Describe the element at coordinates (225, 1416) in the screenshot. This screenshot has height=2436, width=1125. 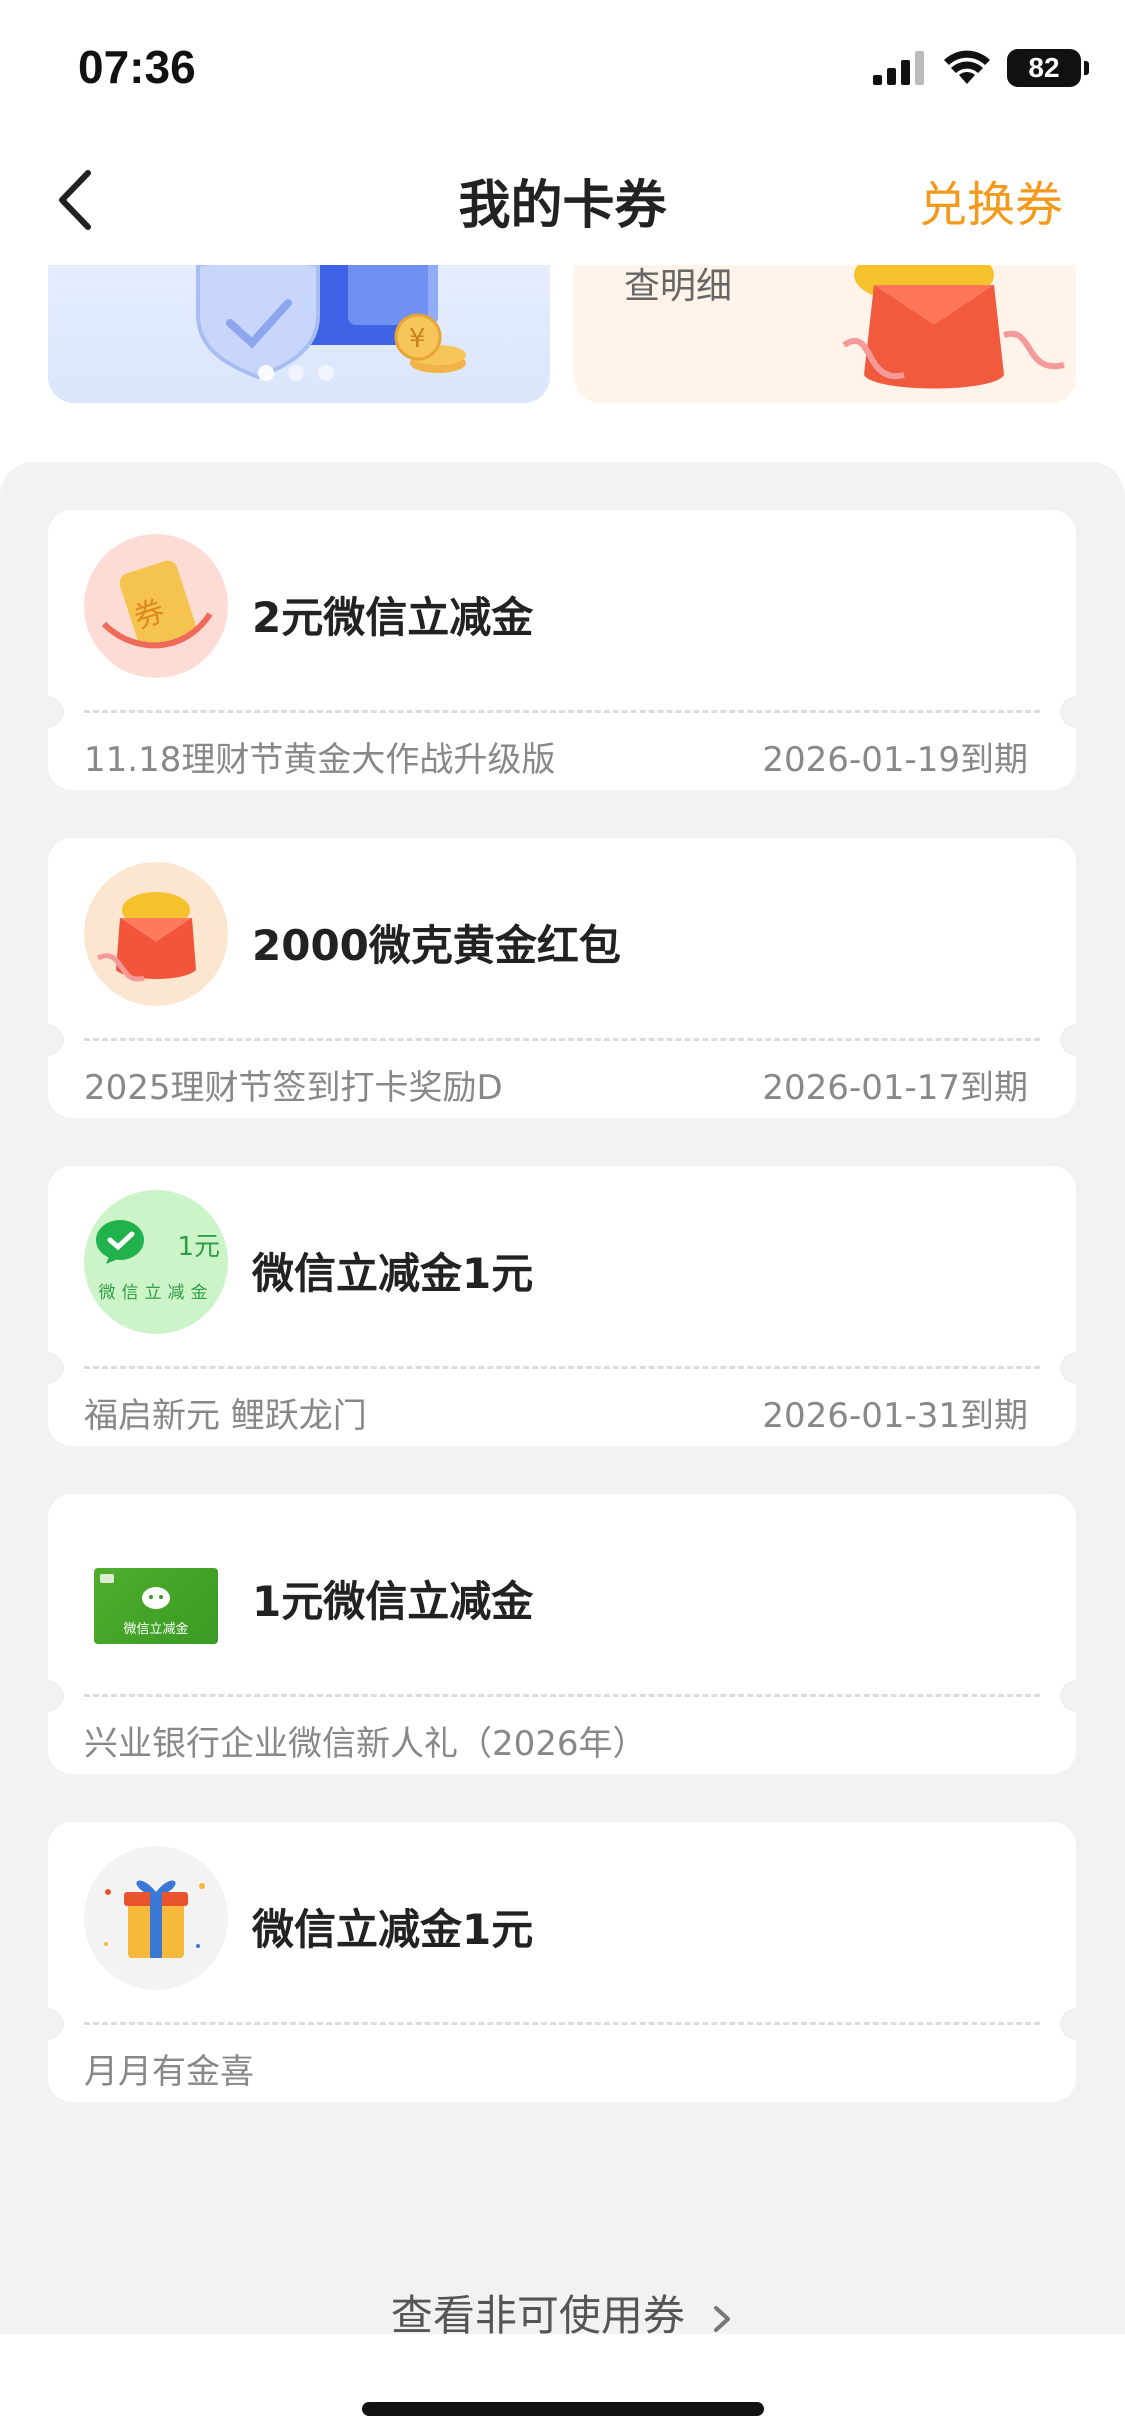
I see `coupon-source: 福启新元 鲤跃龙门` at that location.